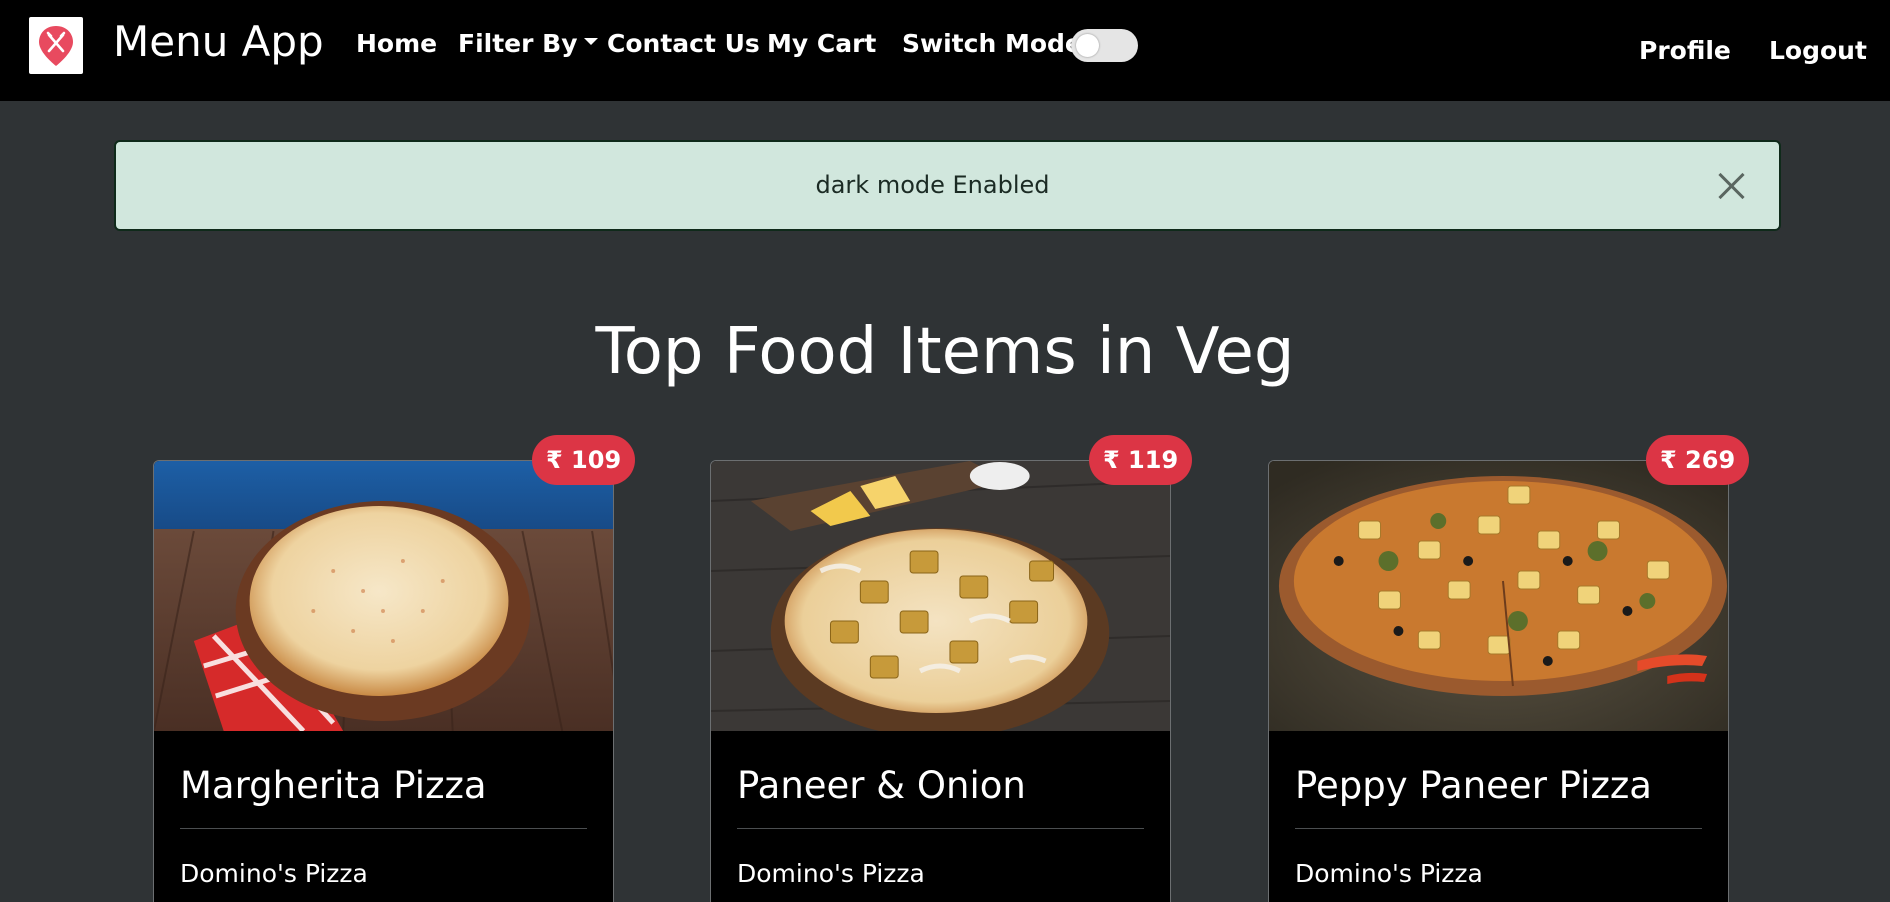 Image resolution: width=1890 pixels, height=902 pixels. Describe the element at coordinates (218, 42) in the screenshot. I see `brand-name: Menu App` at that location.